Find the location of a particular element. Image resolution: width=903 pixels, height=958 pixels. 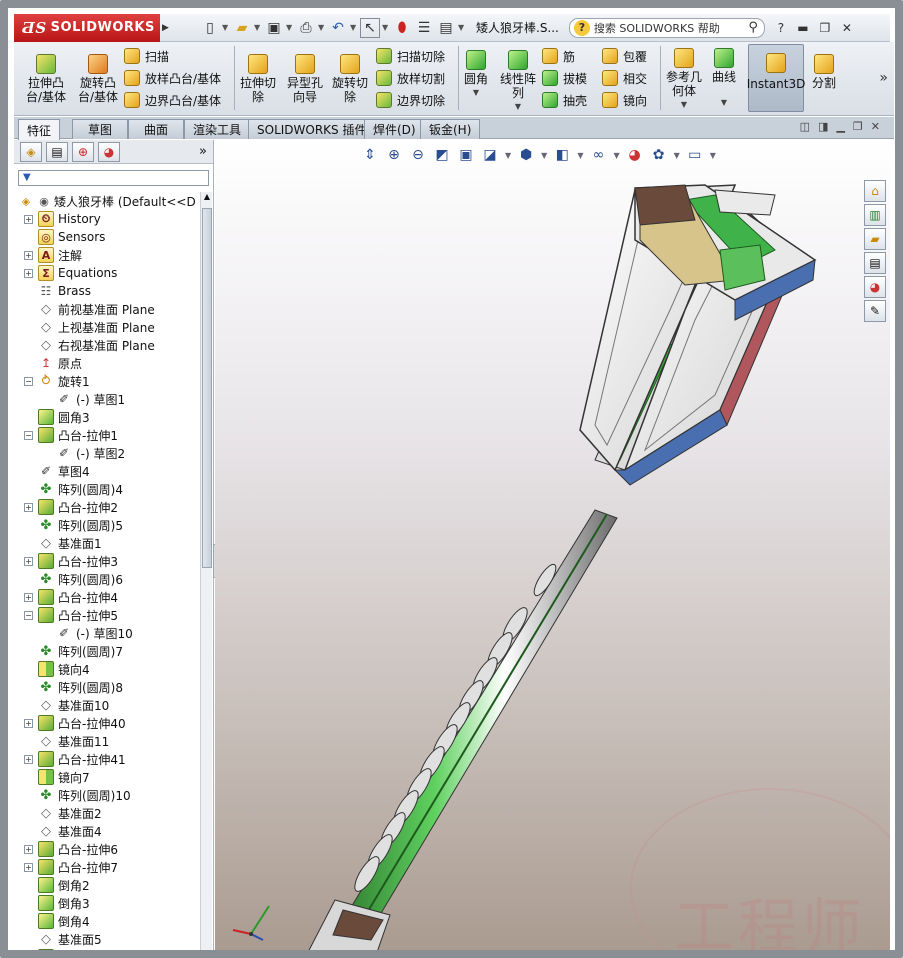

mirror-button: 镜向 is located at coordinates (624, 100).